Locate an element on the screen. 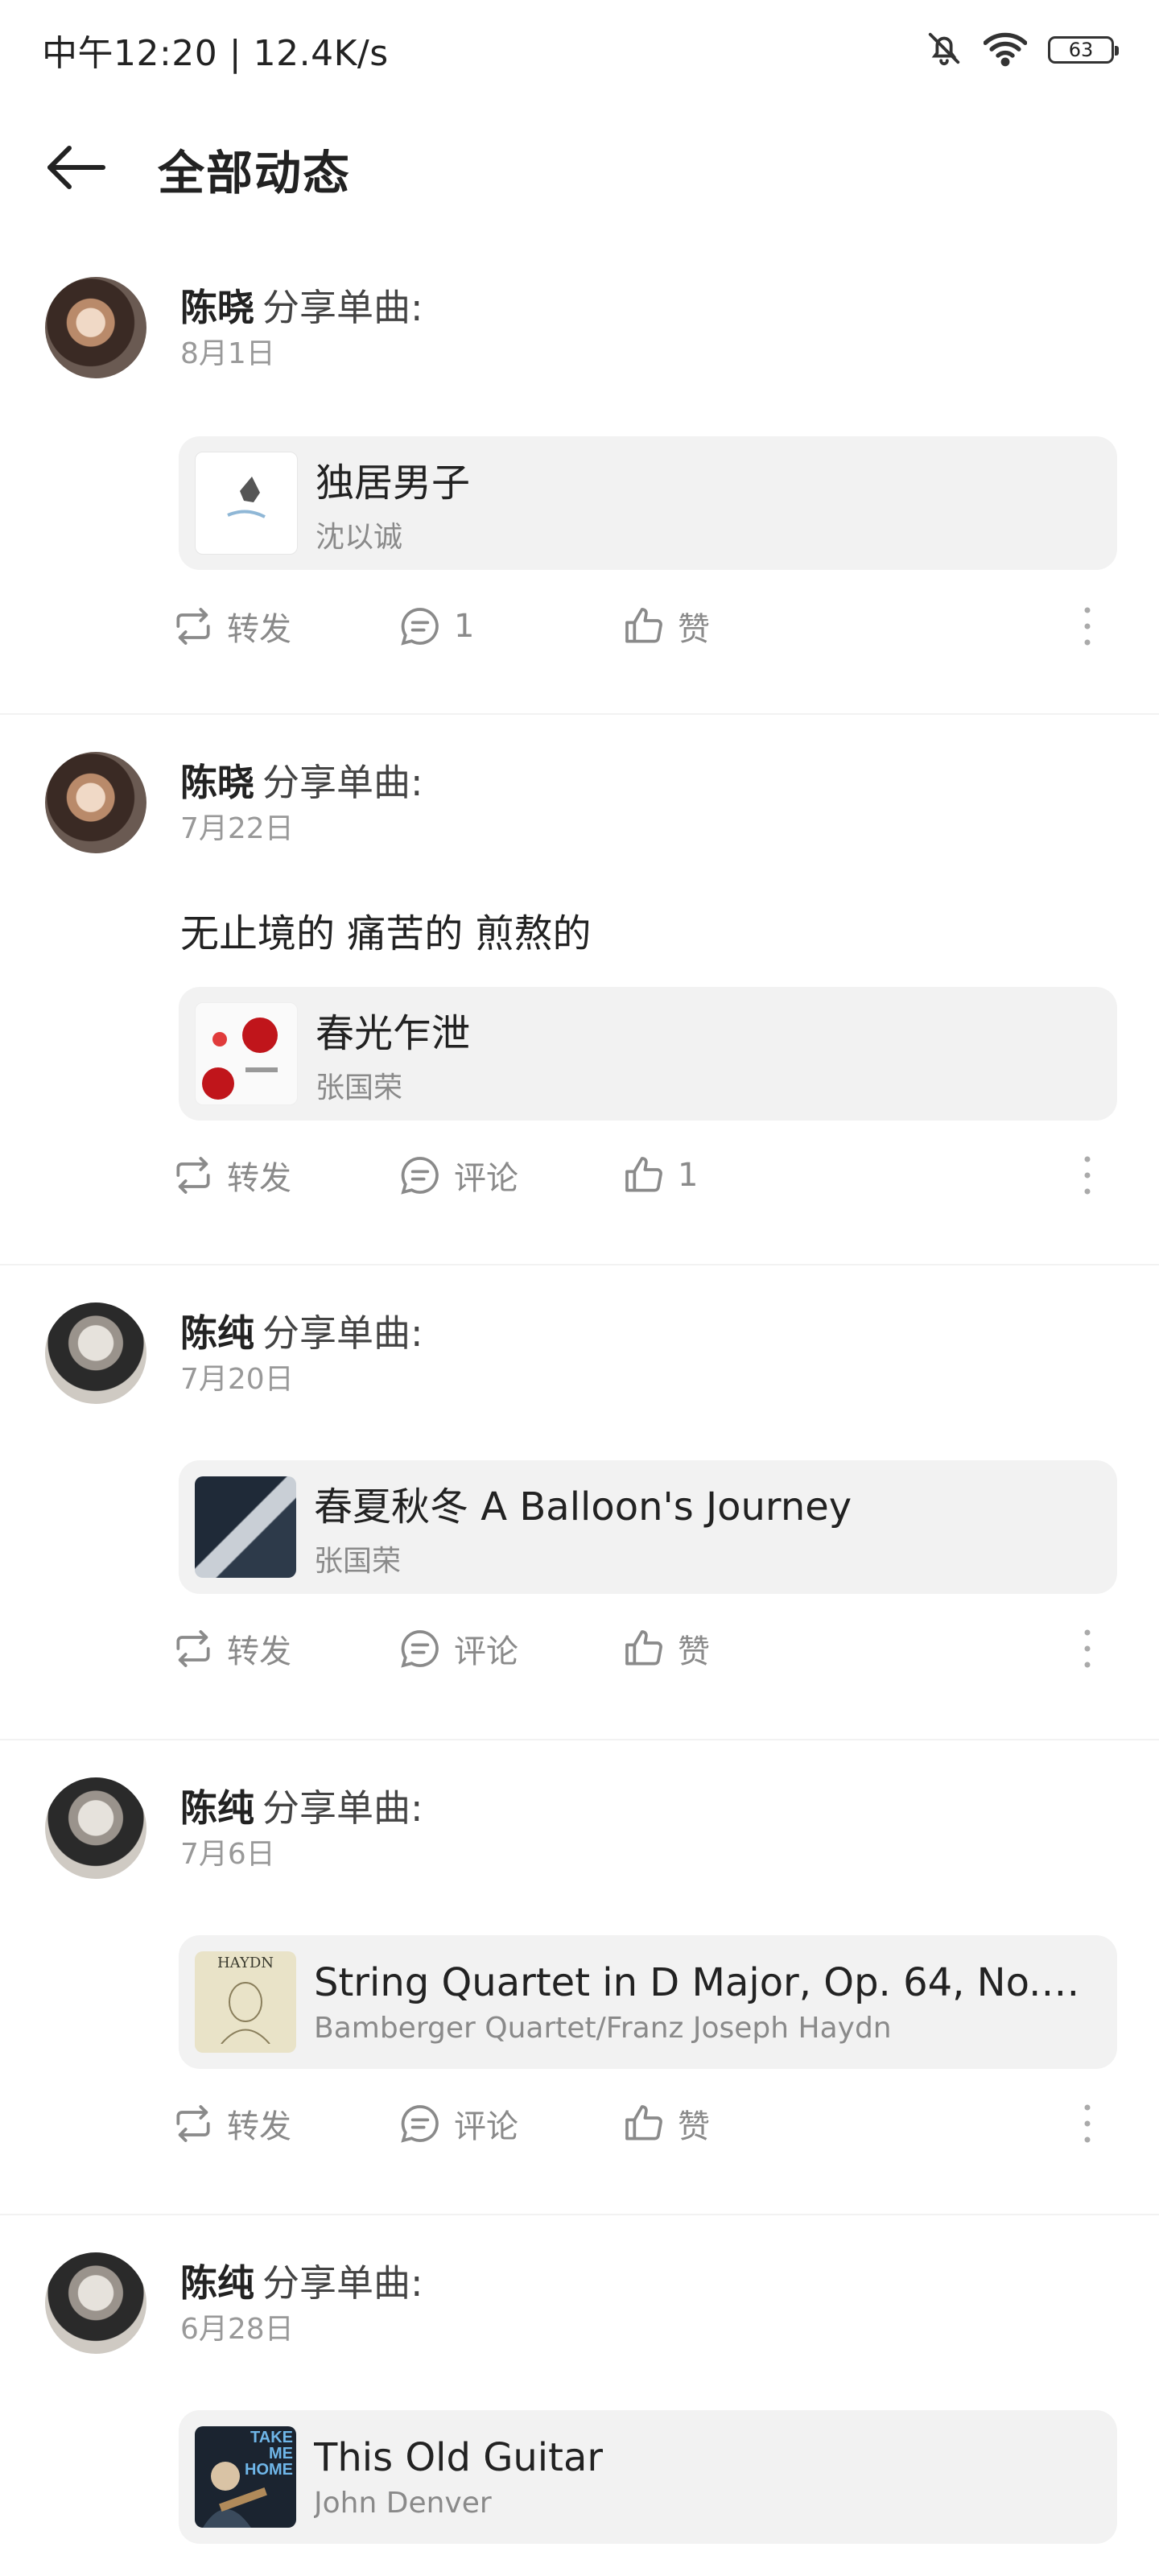 The width and height of the screenshot is (1159, 2576). song-card: 春夏秋冬 A Balloon's Journey 张国荣 is located at coordinates (648, 1527).